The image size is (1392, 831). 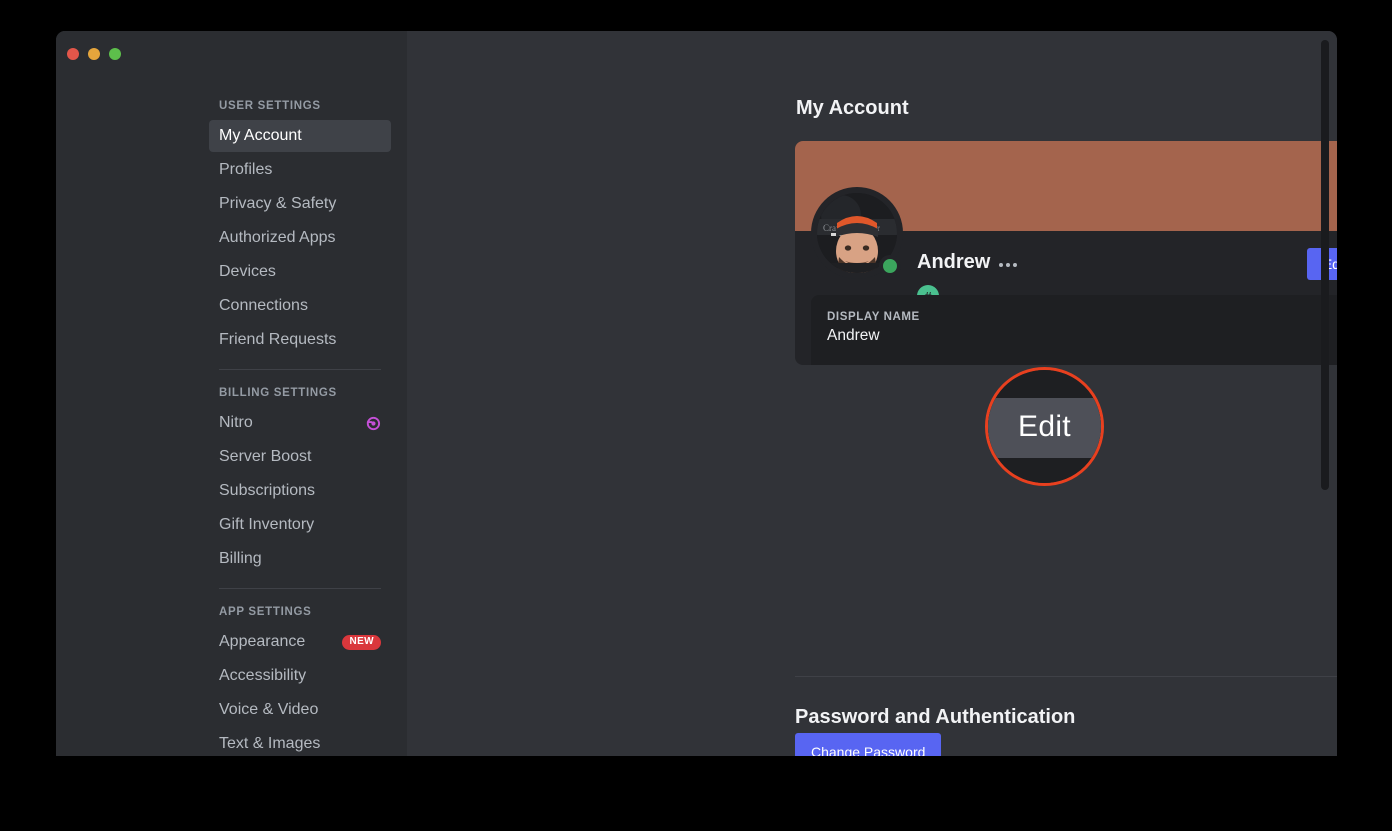 What do you see at coordinates (278, 393) in the screenshot?
I see `nav-section-header-billing-settings: BILLING SETTINGS` at bounding box center [278, 393].